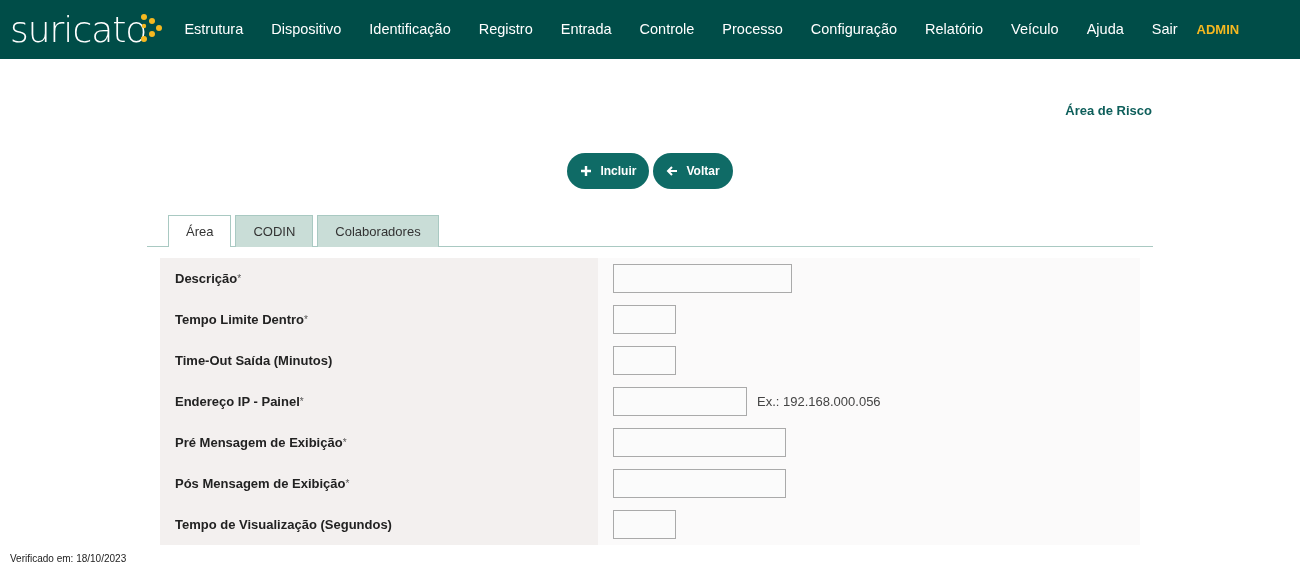 The image size is (1300, 567). Describe the element at coordinates (379, 360) in the screenshot. I see `field-label: Time-Out Saída (Minutos)` at that location.